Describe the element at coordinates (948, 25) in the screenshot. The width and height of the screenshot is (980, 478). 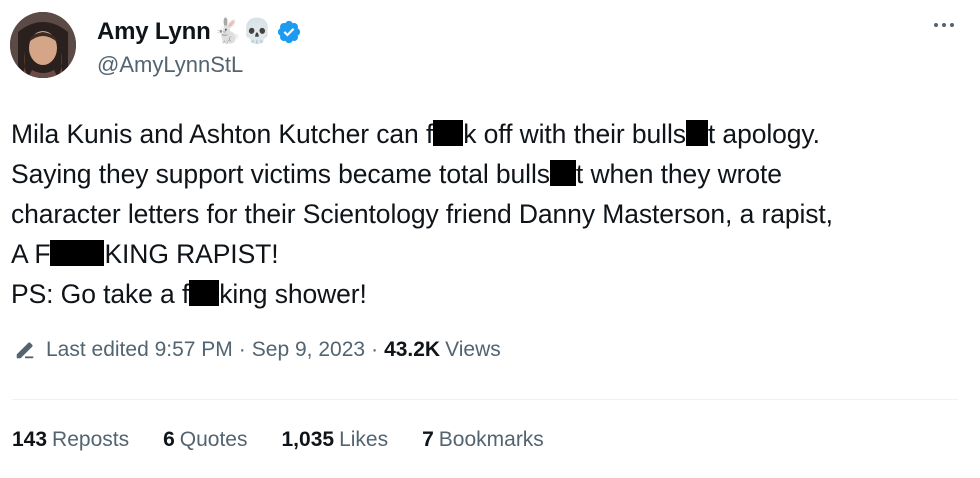
I see `more-options-icon` at that location.